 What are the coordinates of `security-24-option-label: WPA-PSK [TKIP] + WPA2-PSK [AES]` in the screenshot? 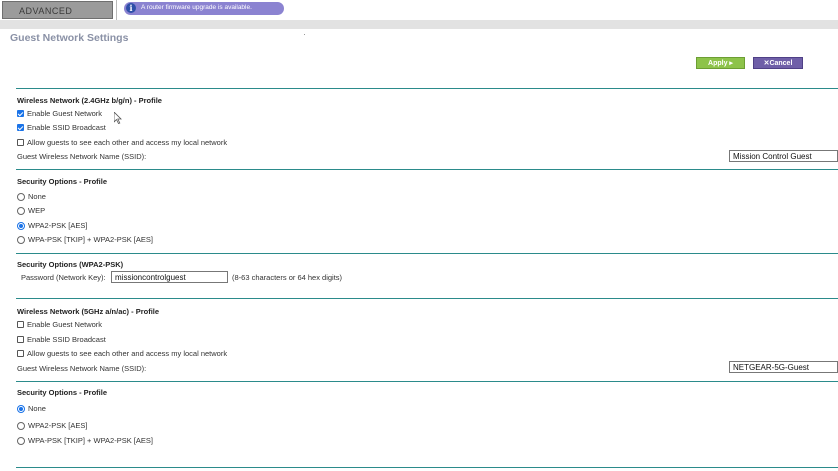 It's located at (90, 239).